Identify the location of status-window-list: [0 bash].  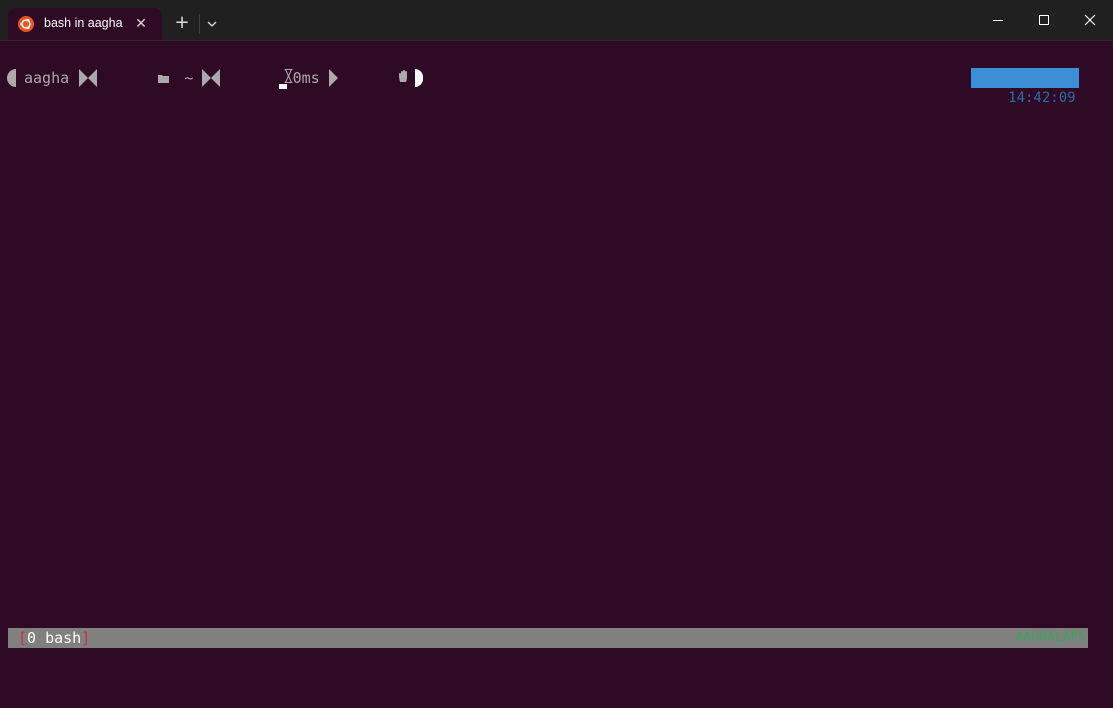
(54, 638).